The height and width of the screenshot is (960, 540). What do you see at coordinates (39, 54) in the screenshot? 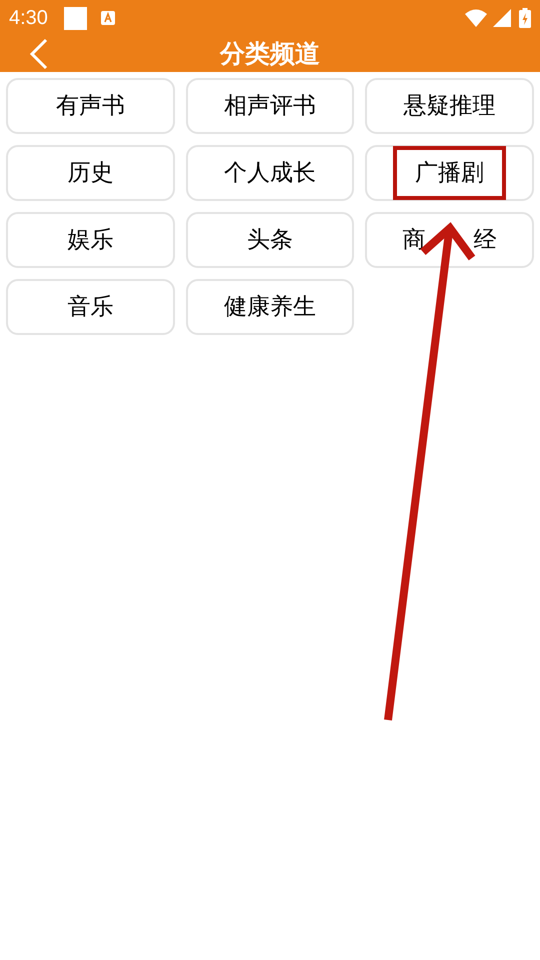
I see `back-icon` at bounding box center [39, 54].